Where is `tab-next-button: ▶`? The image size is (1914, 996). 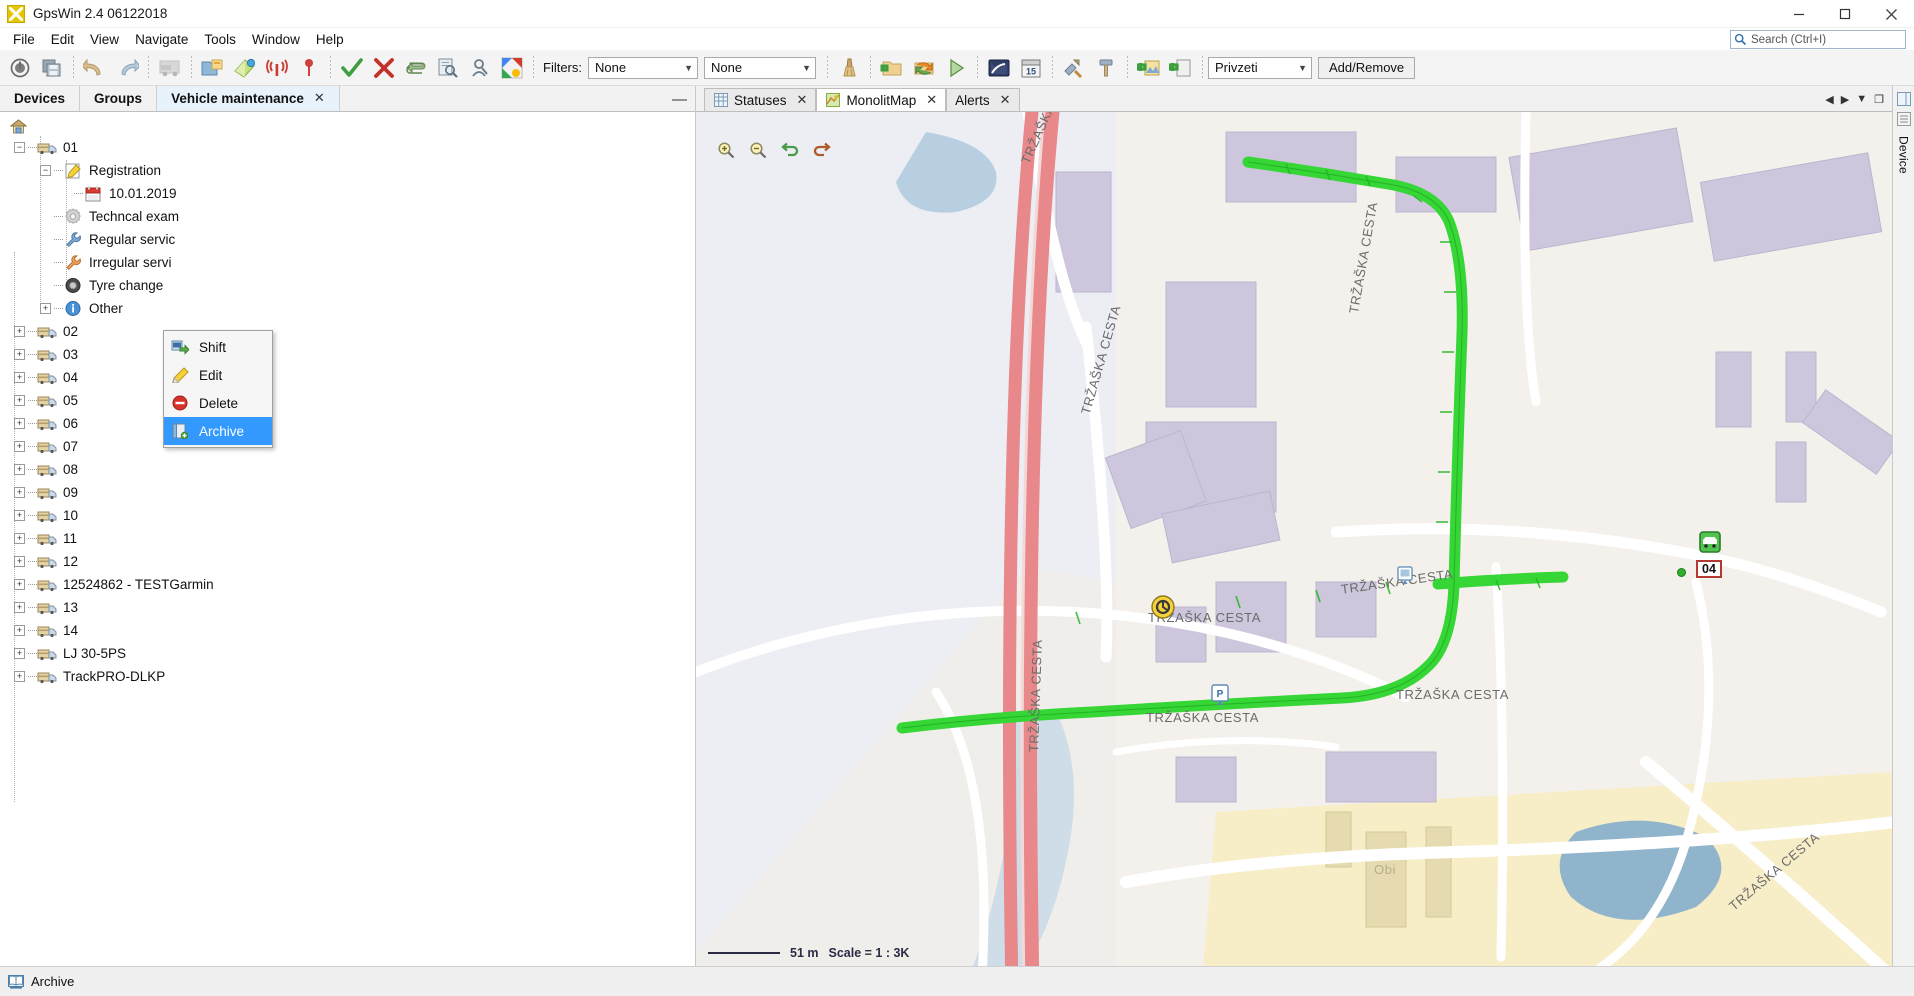 tab-next-button: ▶ is located at coordinates (1845, 99).